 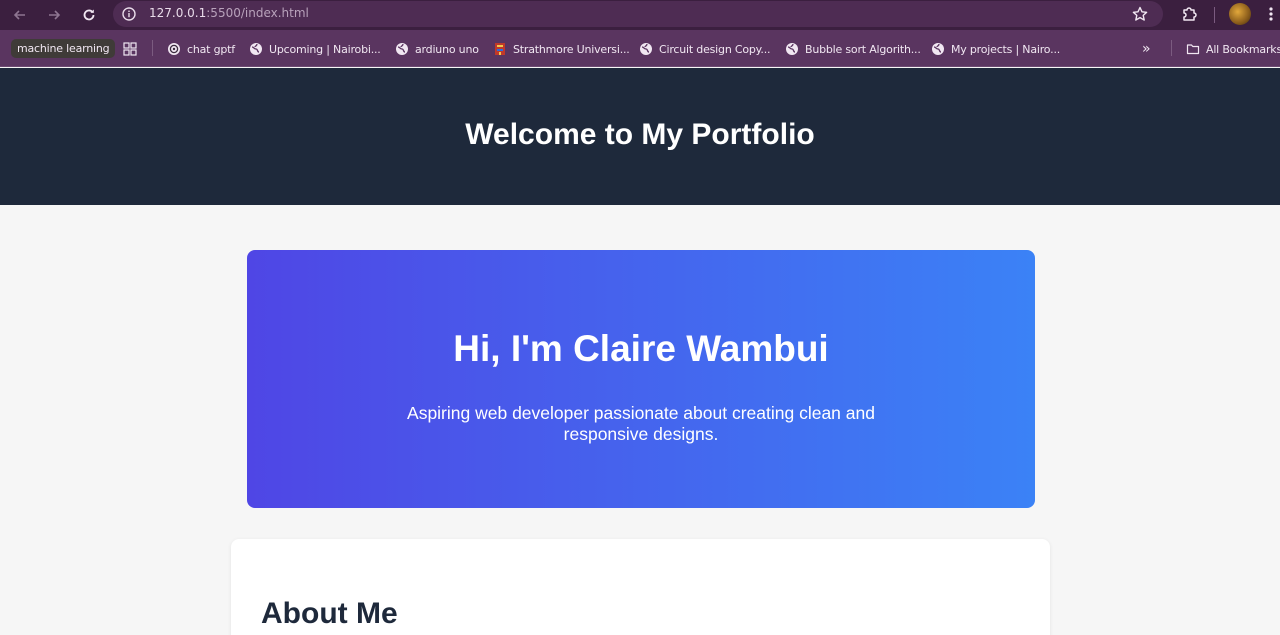 I want to click on bookmark-ardiuno-uno: ardiuno uno, so click(x=437, y=49).